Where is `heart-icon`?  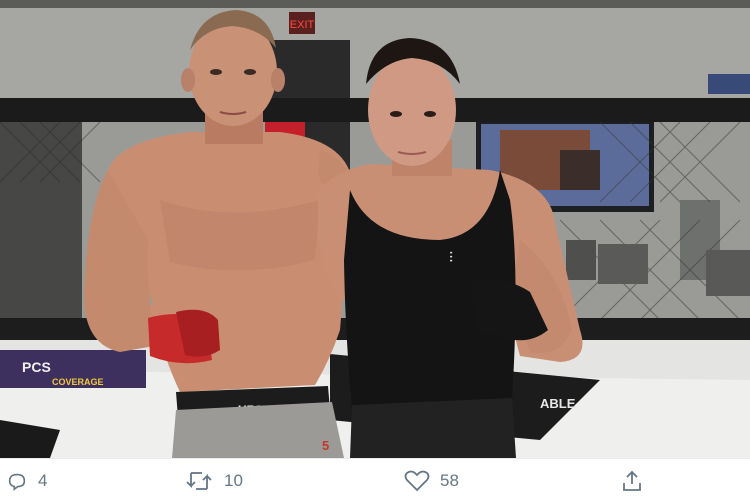 heart-icon is located at coordinates (417, 481).